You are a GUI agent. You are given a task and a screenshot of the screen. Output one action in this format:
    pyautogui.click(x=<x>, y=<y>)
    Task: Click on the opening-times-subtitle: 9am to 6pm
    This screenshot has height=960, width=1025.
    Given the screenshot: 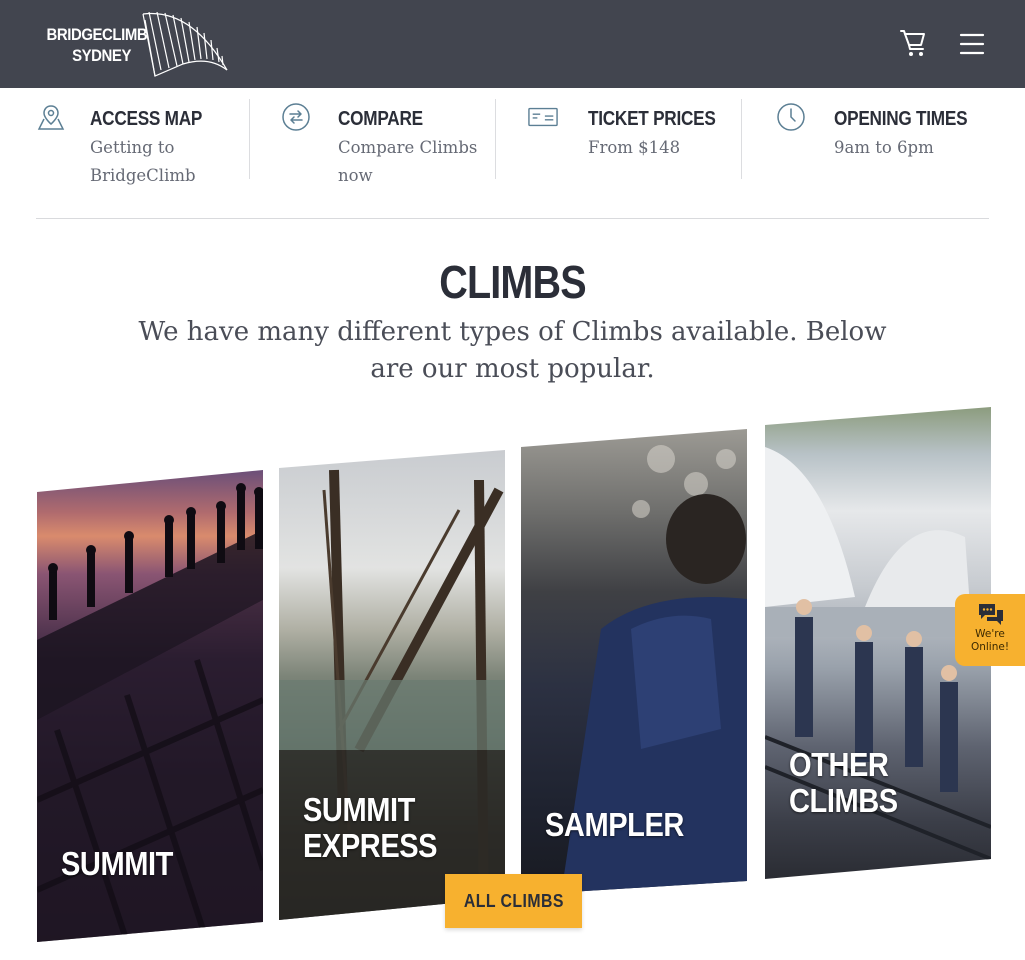 What is the action you would take?
    pyautogui.click(x=884, y=147)
    